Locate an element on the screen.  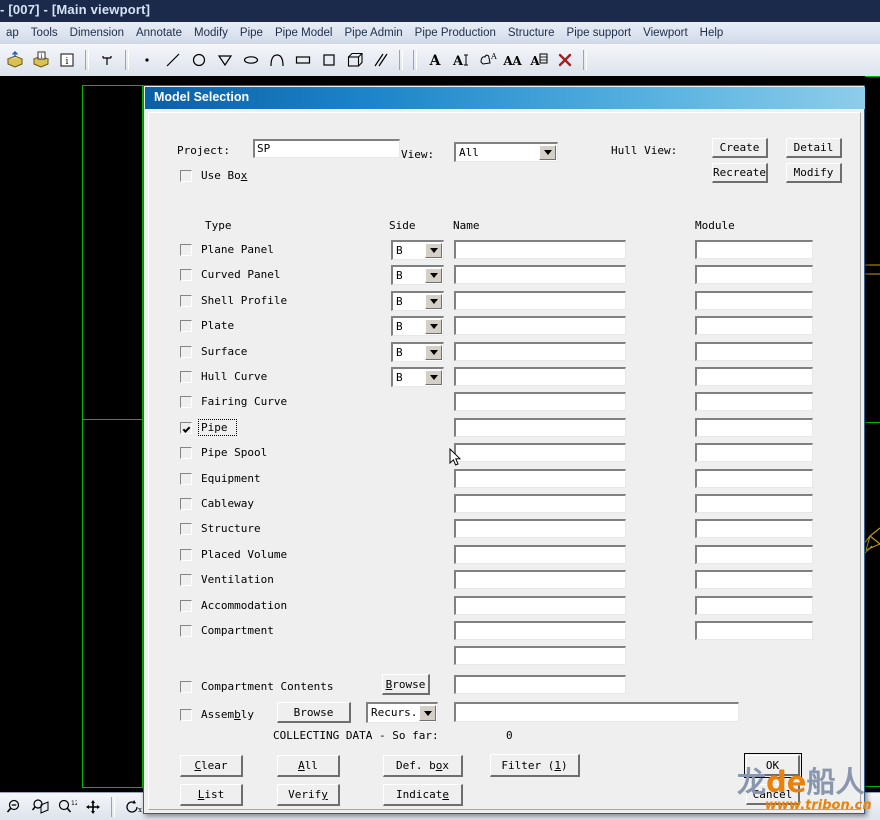
side-dropdown-surface: B is located at coordinates (417, 352).